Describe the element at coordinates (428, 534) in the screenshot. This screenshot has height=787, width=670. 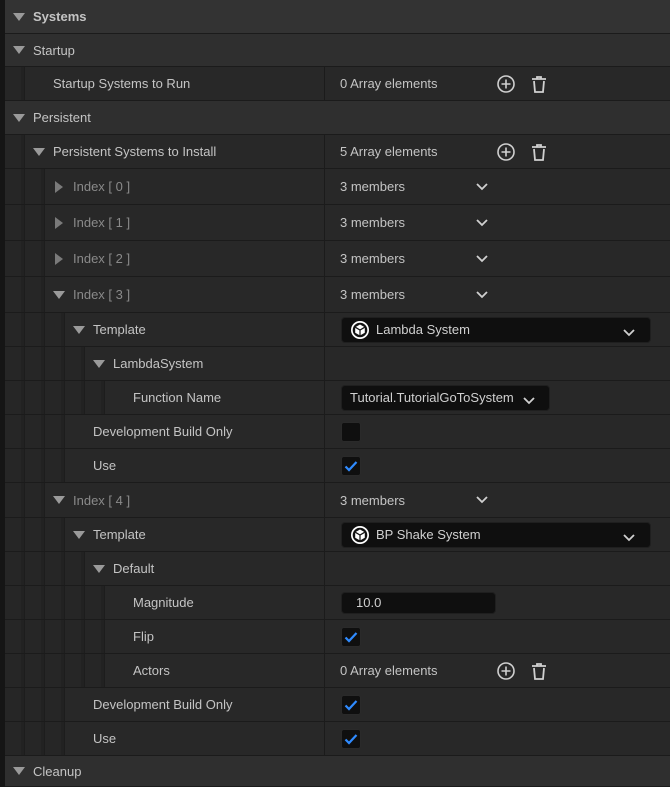
I see `combo-value: BP Shake System` at that location.